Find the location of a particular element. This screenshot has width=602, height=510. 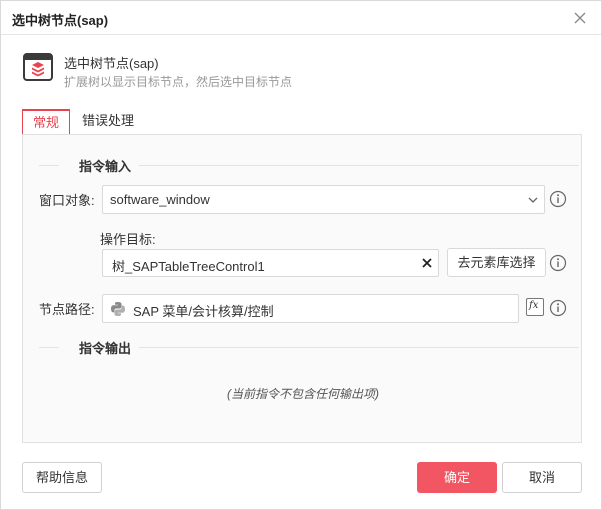

node-path-input: SAP 菜单/会计核算/控制 is located at coordinates (310, 308).